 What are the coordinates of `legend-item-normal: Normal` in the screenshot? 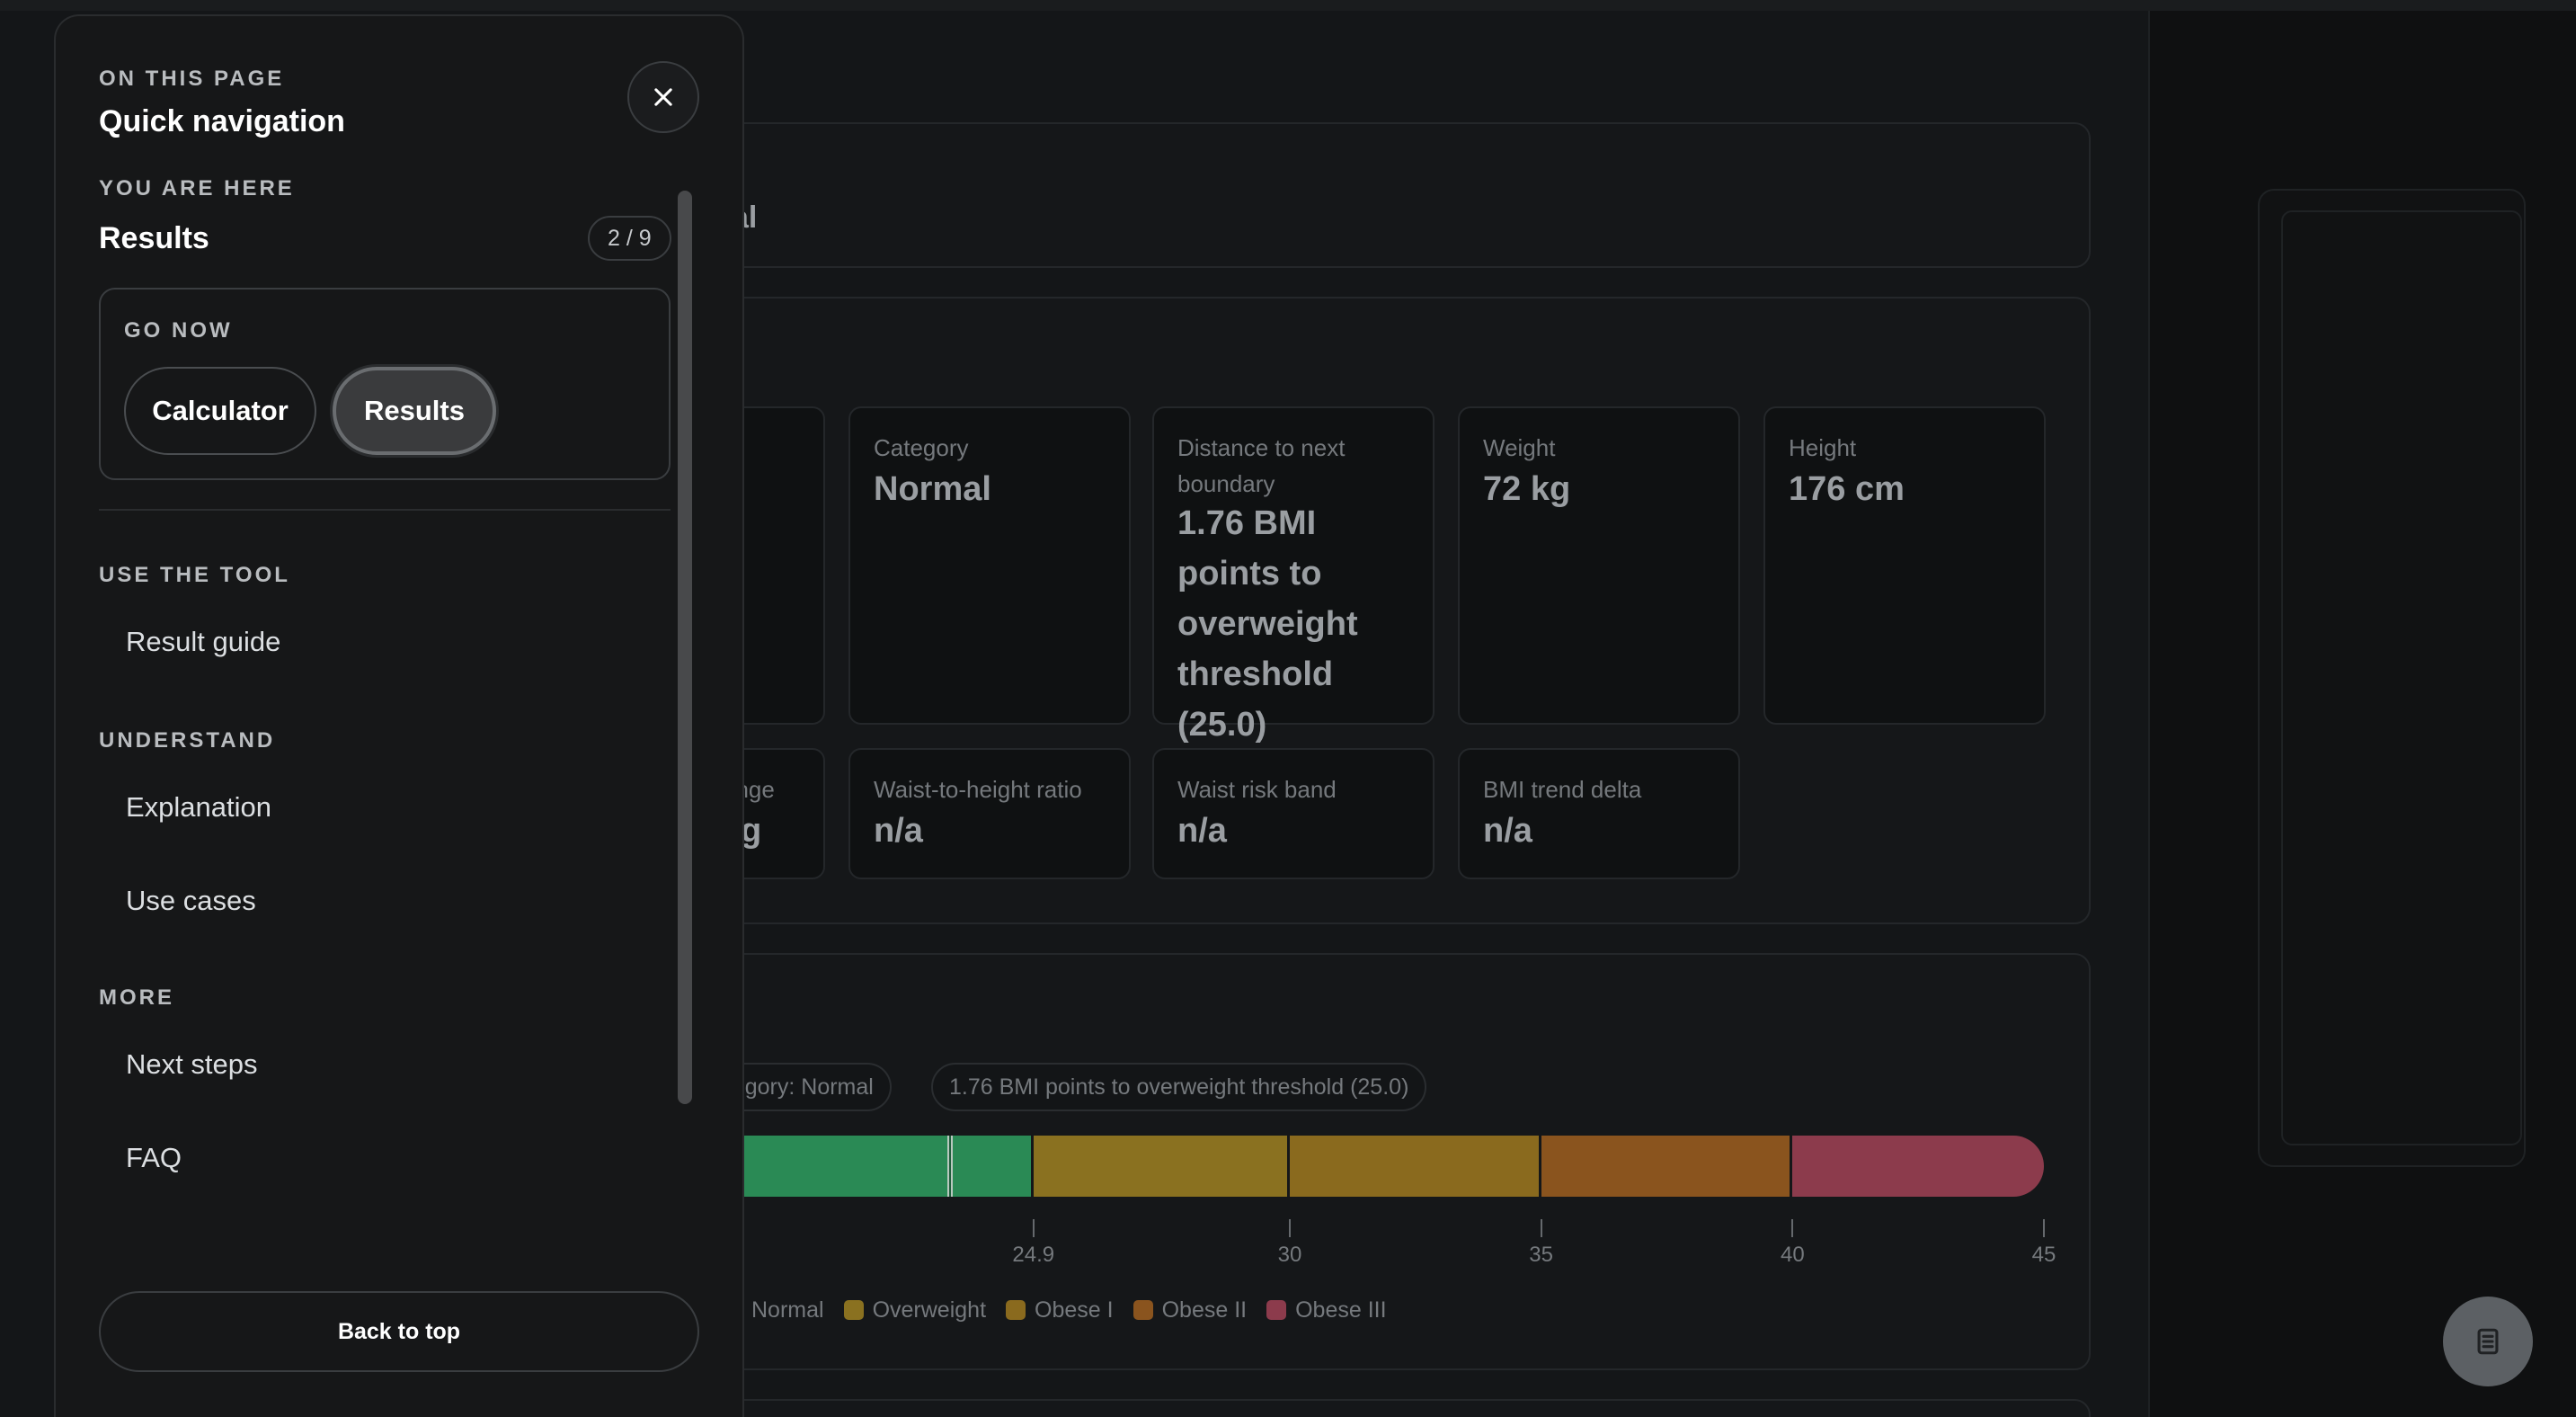 It's located at (787, 1310).